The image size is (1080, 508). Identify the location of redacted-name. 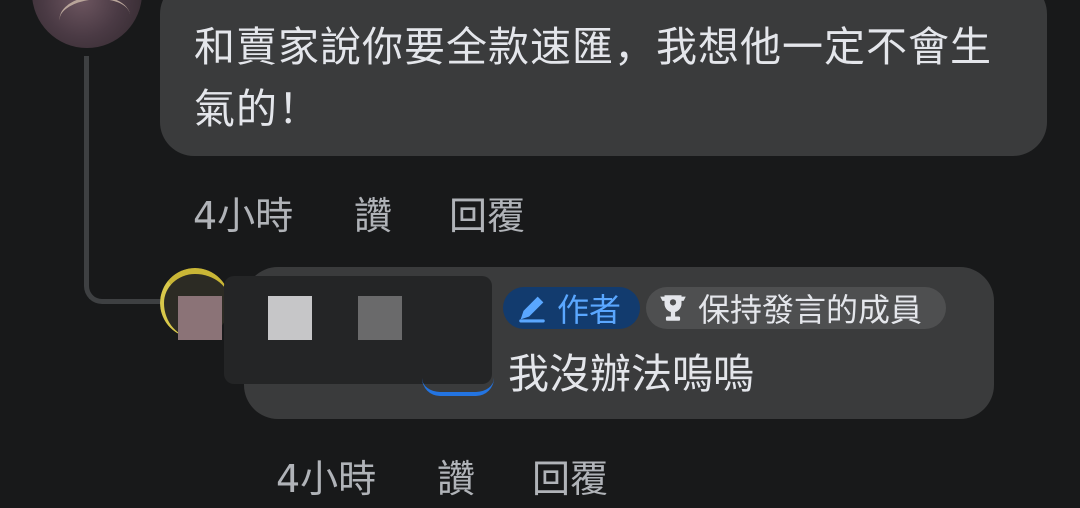
(336, 336).